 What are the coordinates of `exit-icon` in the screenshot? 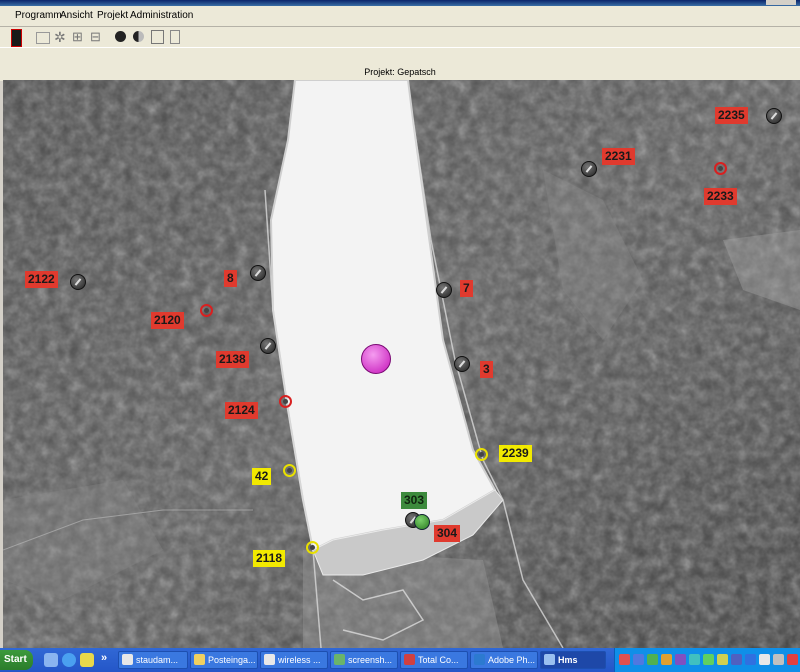 It's located at (16, 38).